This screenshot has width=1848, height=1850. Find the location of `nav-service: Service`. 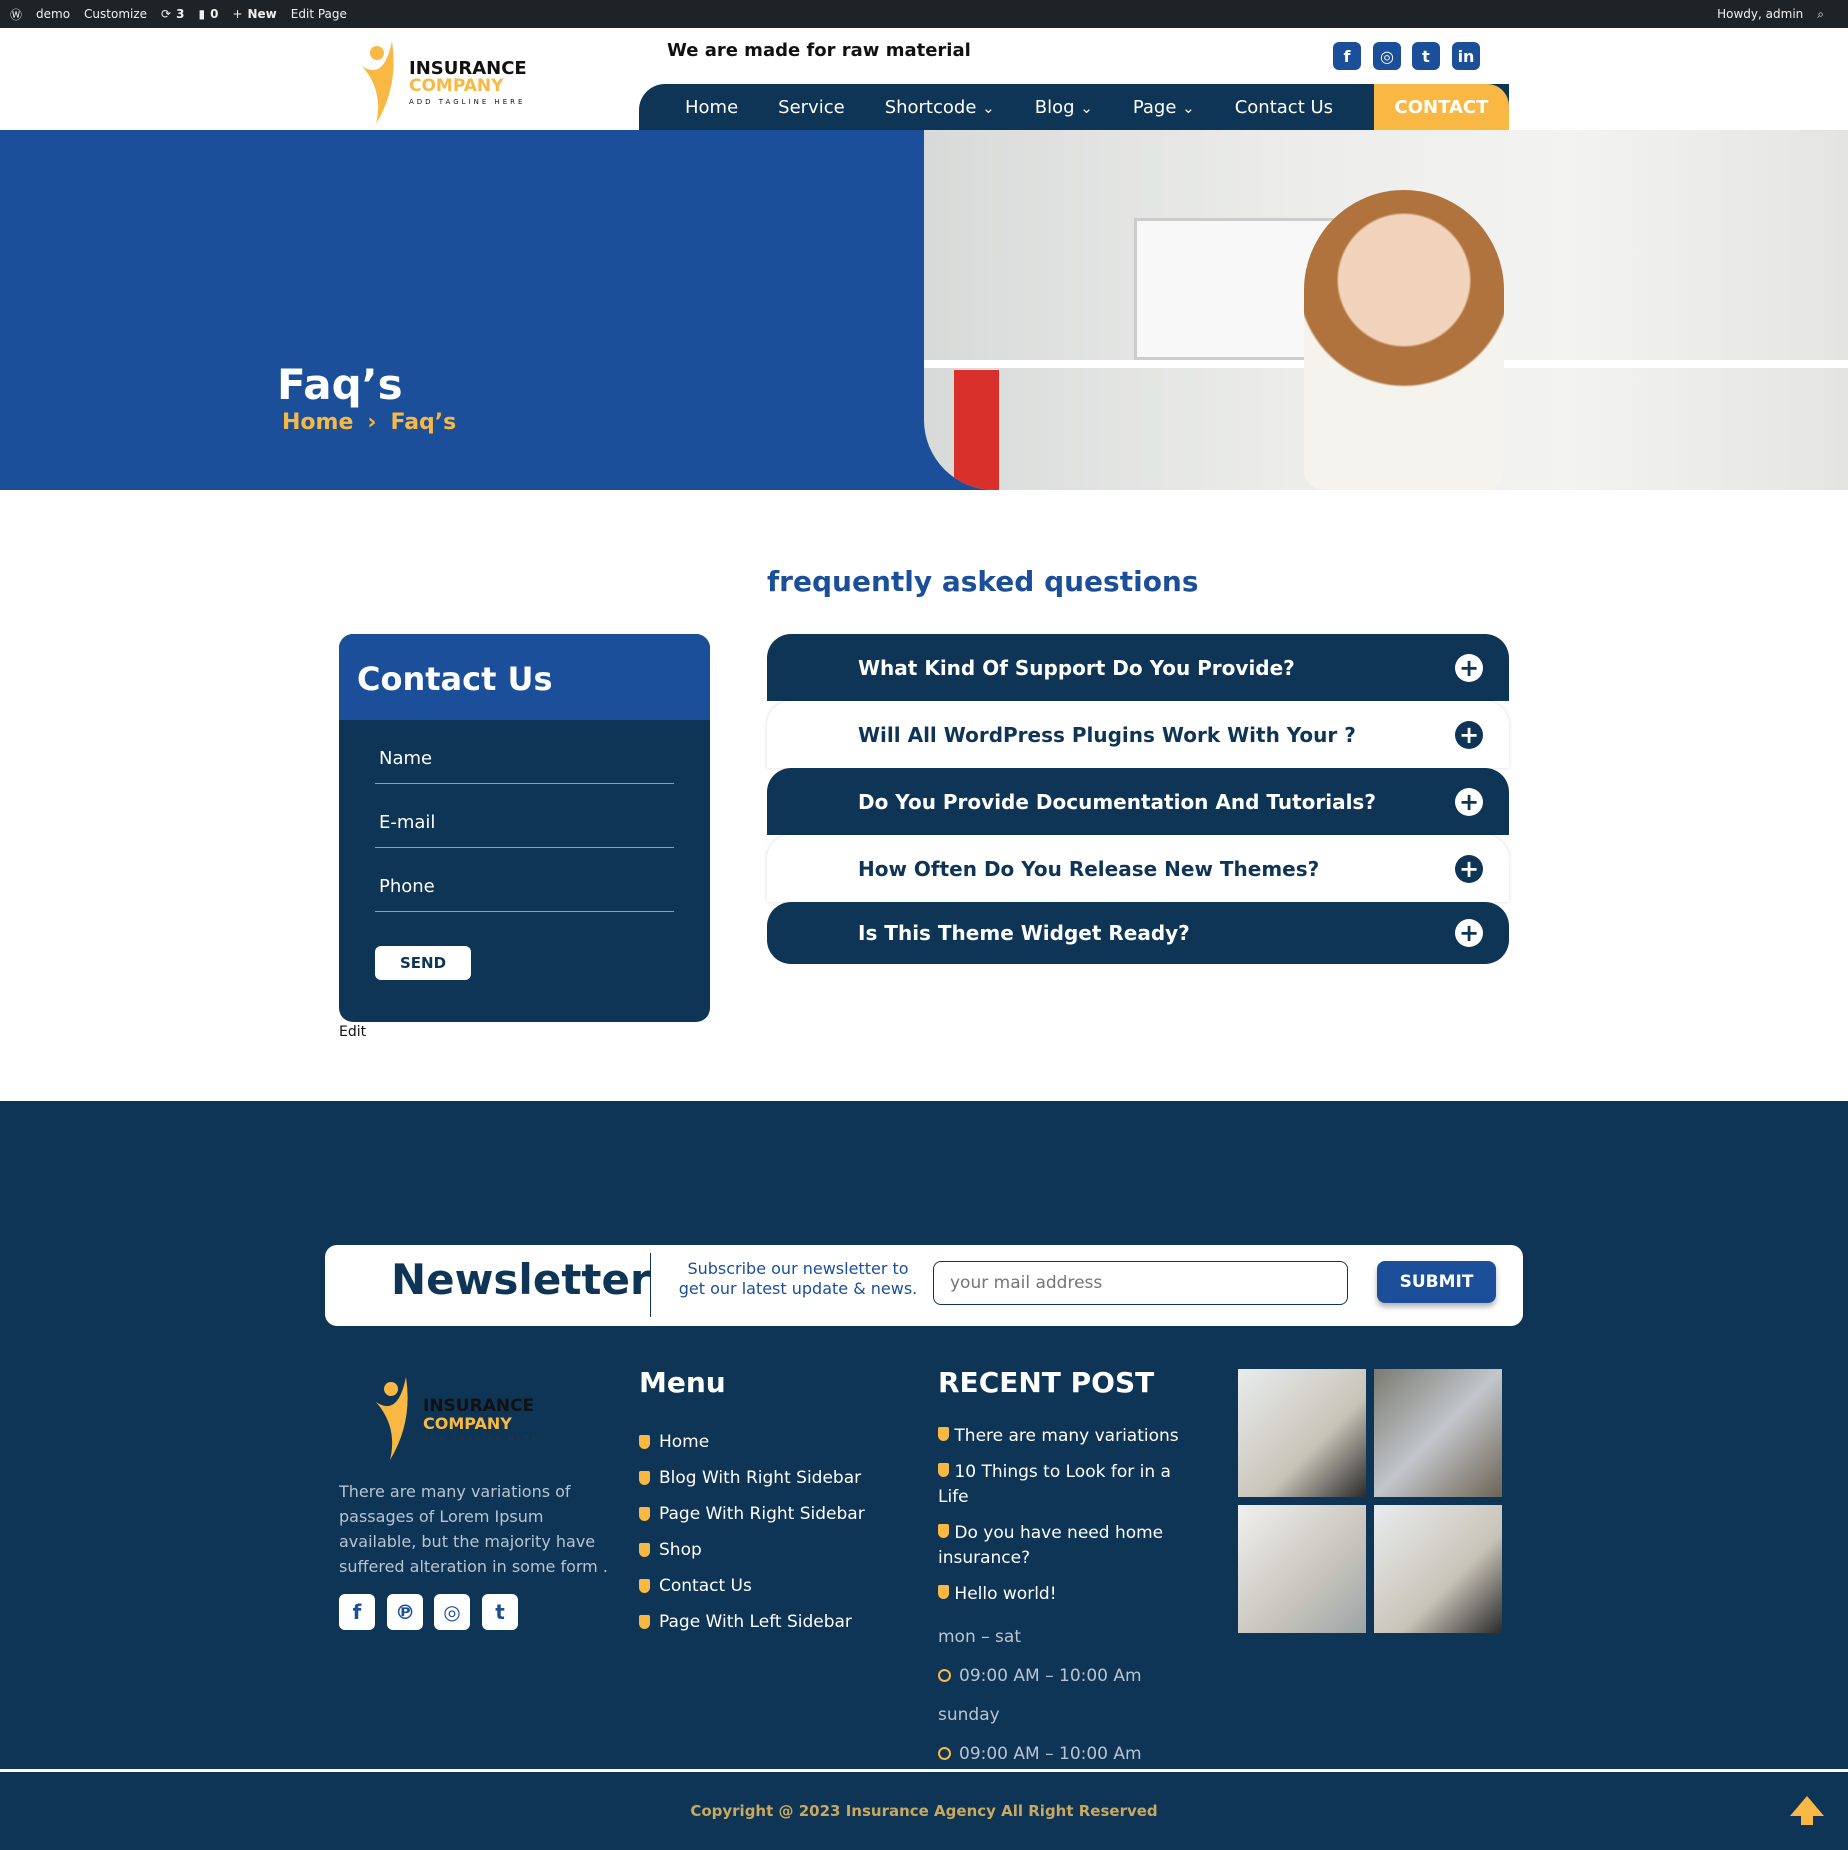

nav-service: Service is located at coordinates (811, 107).